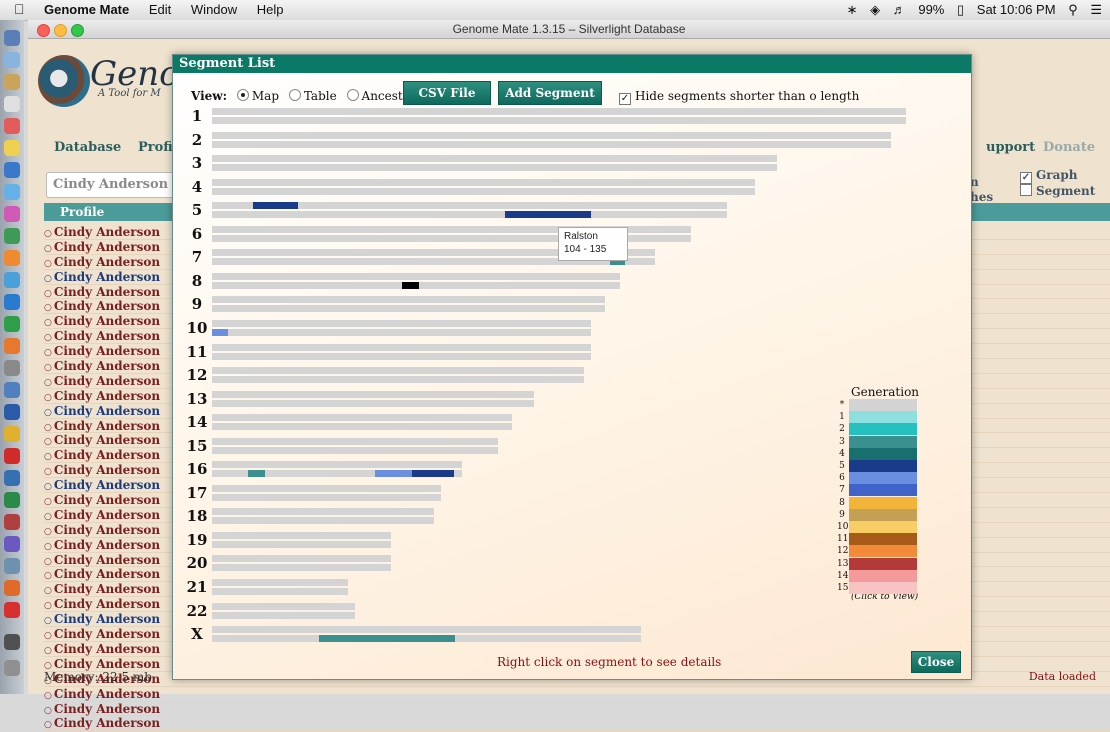 This screenshot has height=732, width=1110. I want to click on volume-icon: ♬, so click(899, 9).